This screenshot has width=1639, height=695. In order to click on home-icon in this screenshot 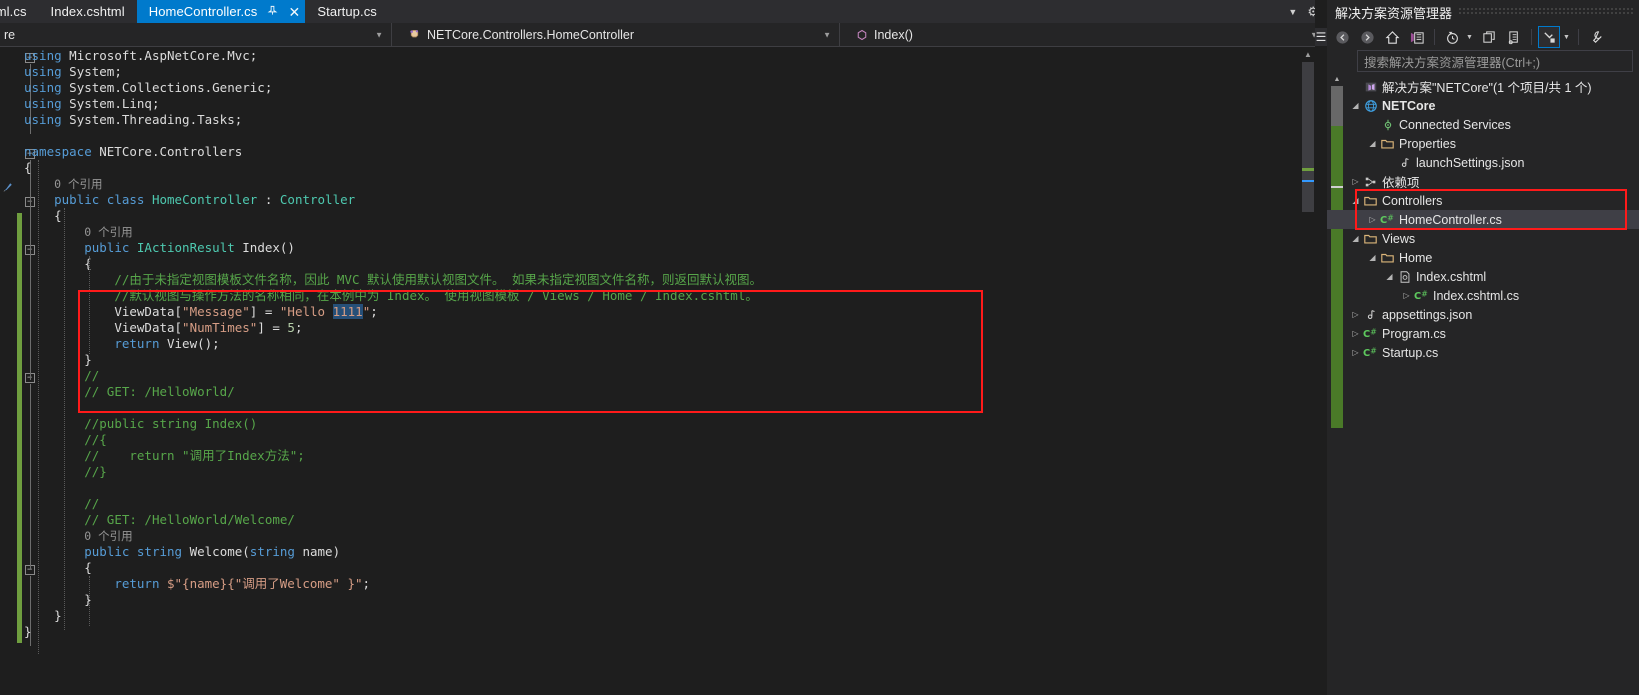, I will do `click(1392, 37)`.